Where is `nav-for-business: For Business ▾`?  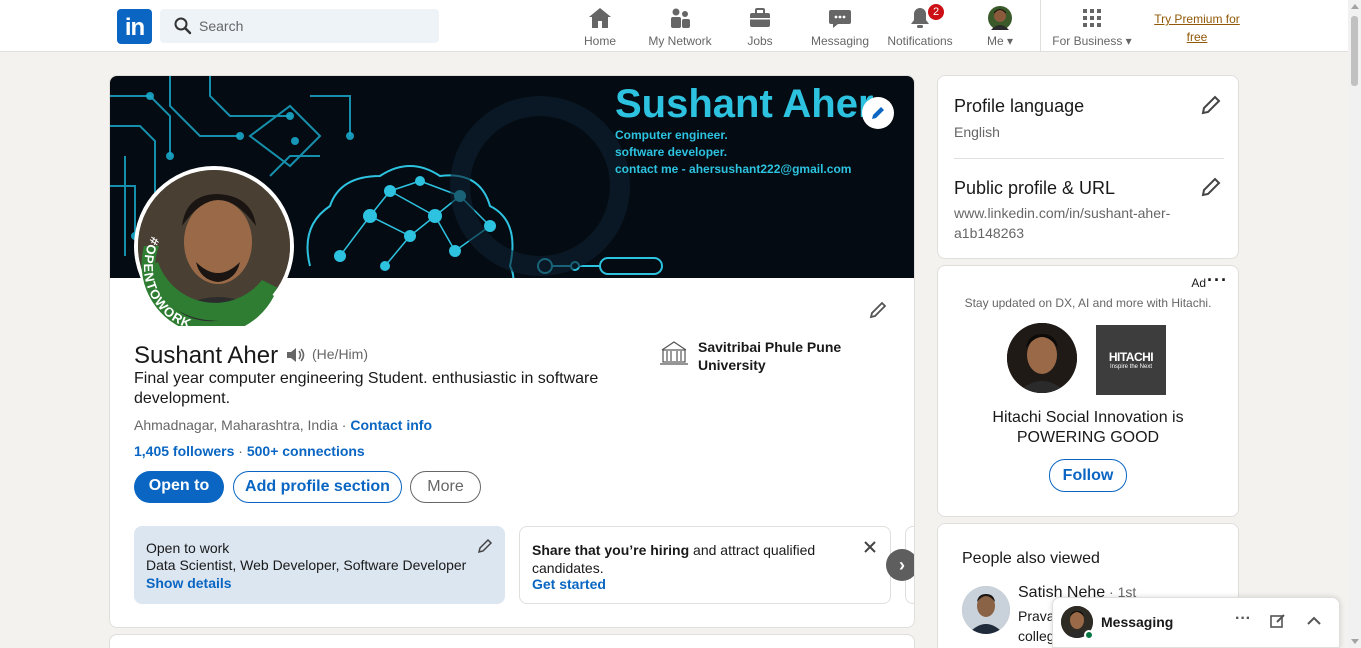
nav-for-business: For Business ▾ is located at coordinates (1092, 27).